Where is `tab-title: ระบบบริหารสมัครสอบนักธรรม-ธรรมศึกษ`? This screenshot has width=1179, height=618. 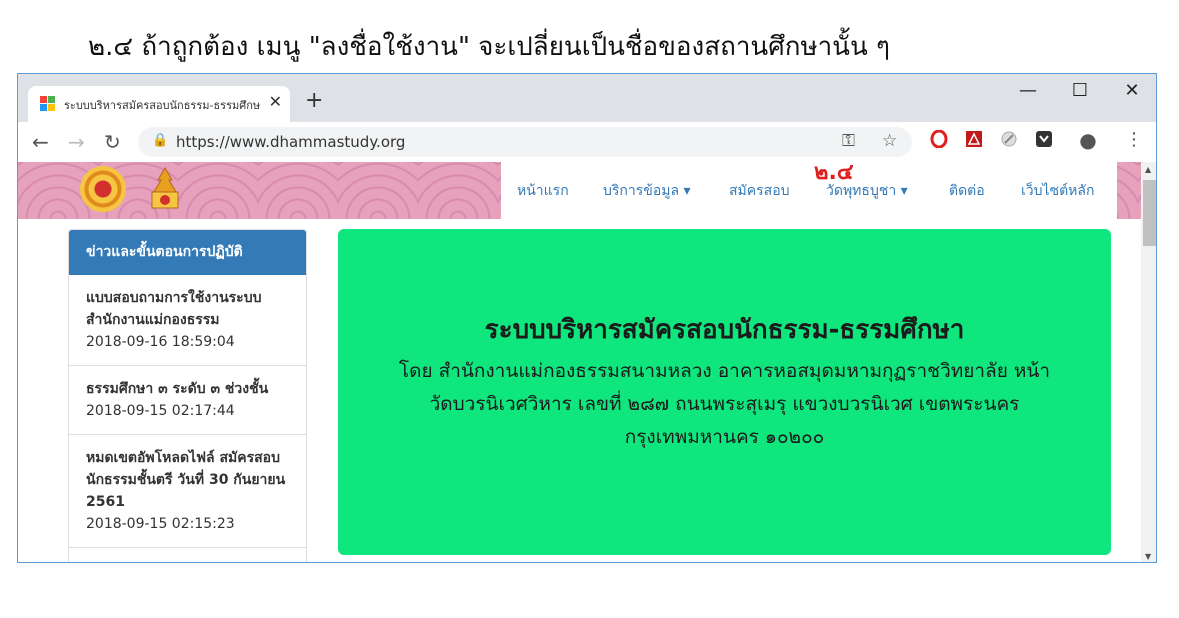 tab-title: ระบบบริหารสมัครสอบนักธรรม-ธรรมศึกษ is located at coordinates (162, 105).